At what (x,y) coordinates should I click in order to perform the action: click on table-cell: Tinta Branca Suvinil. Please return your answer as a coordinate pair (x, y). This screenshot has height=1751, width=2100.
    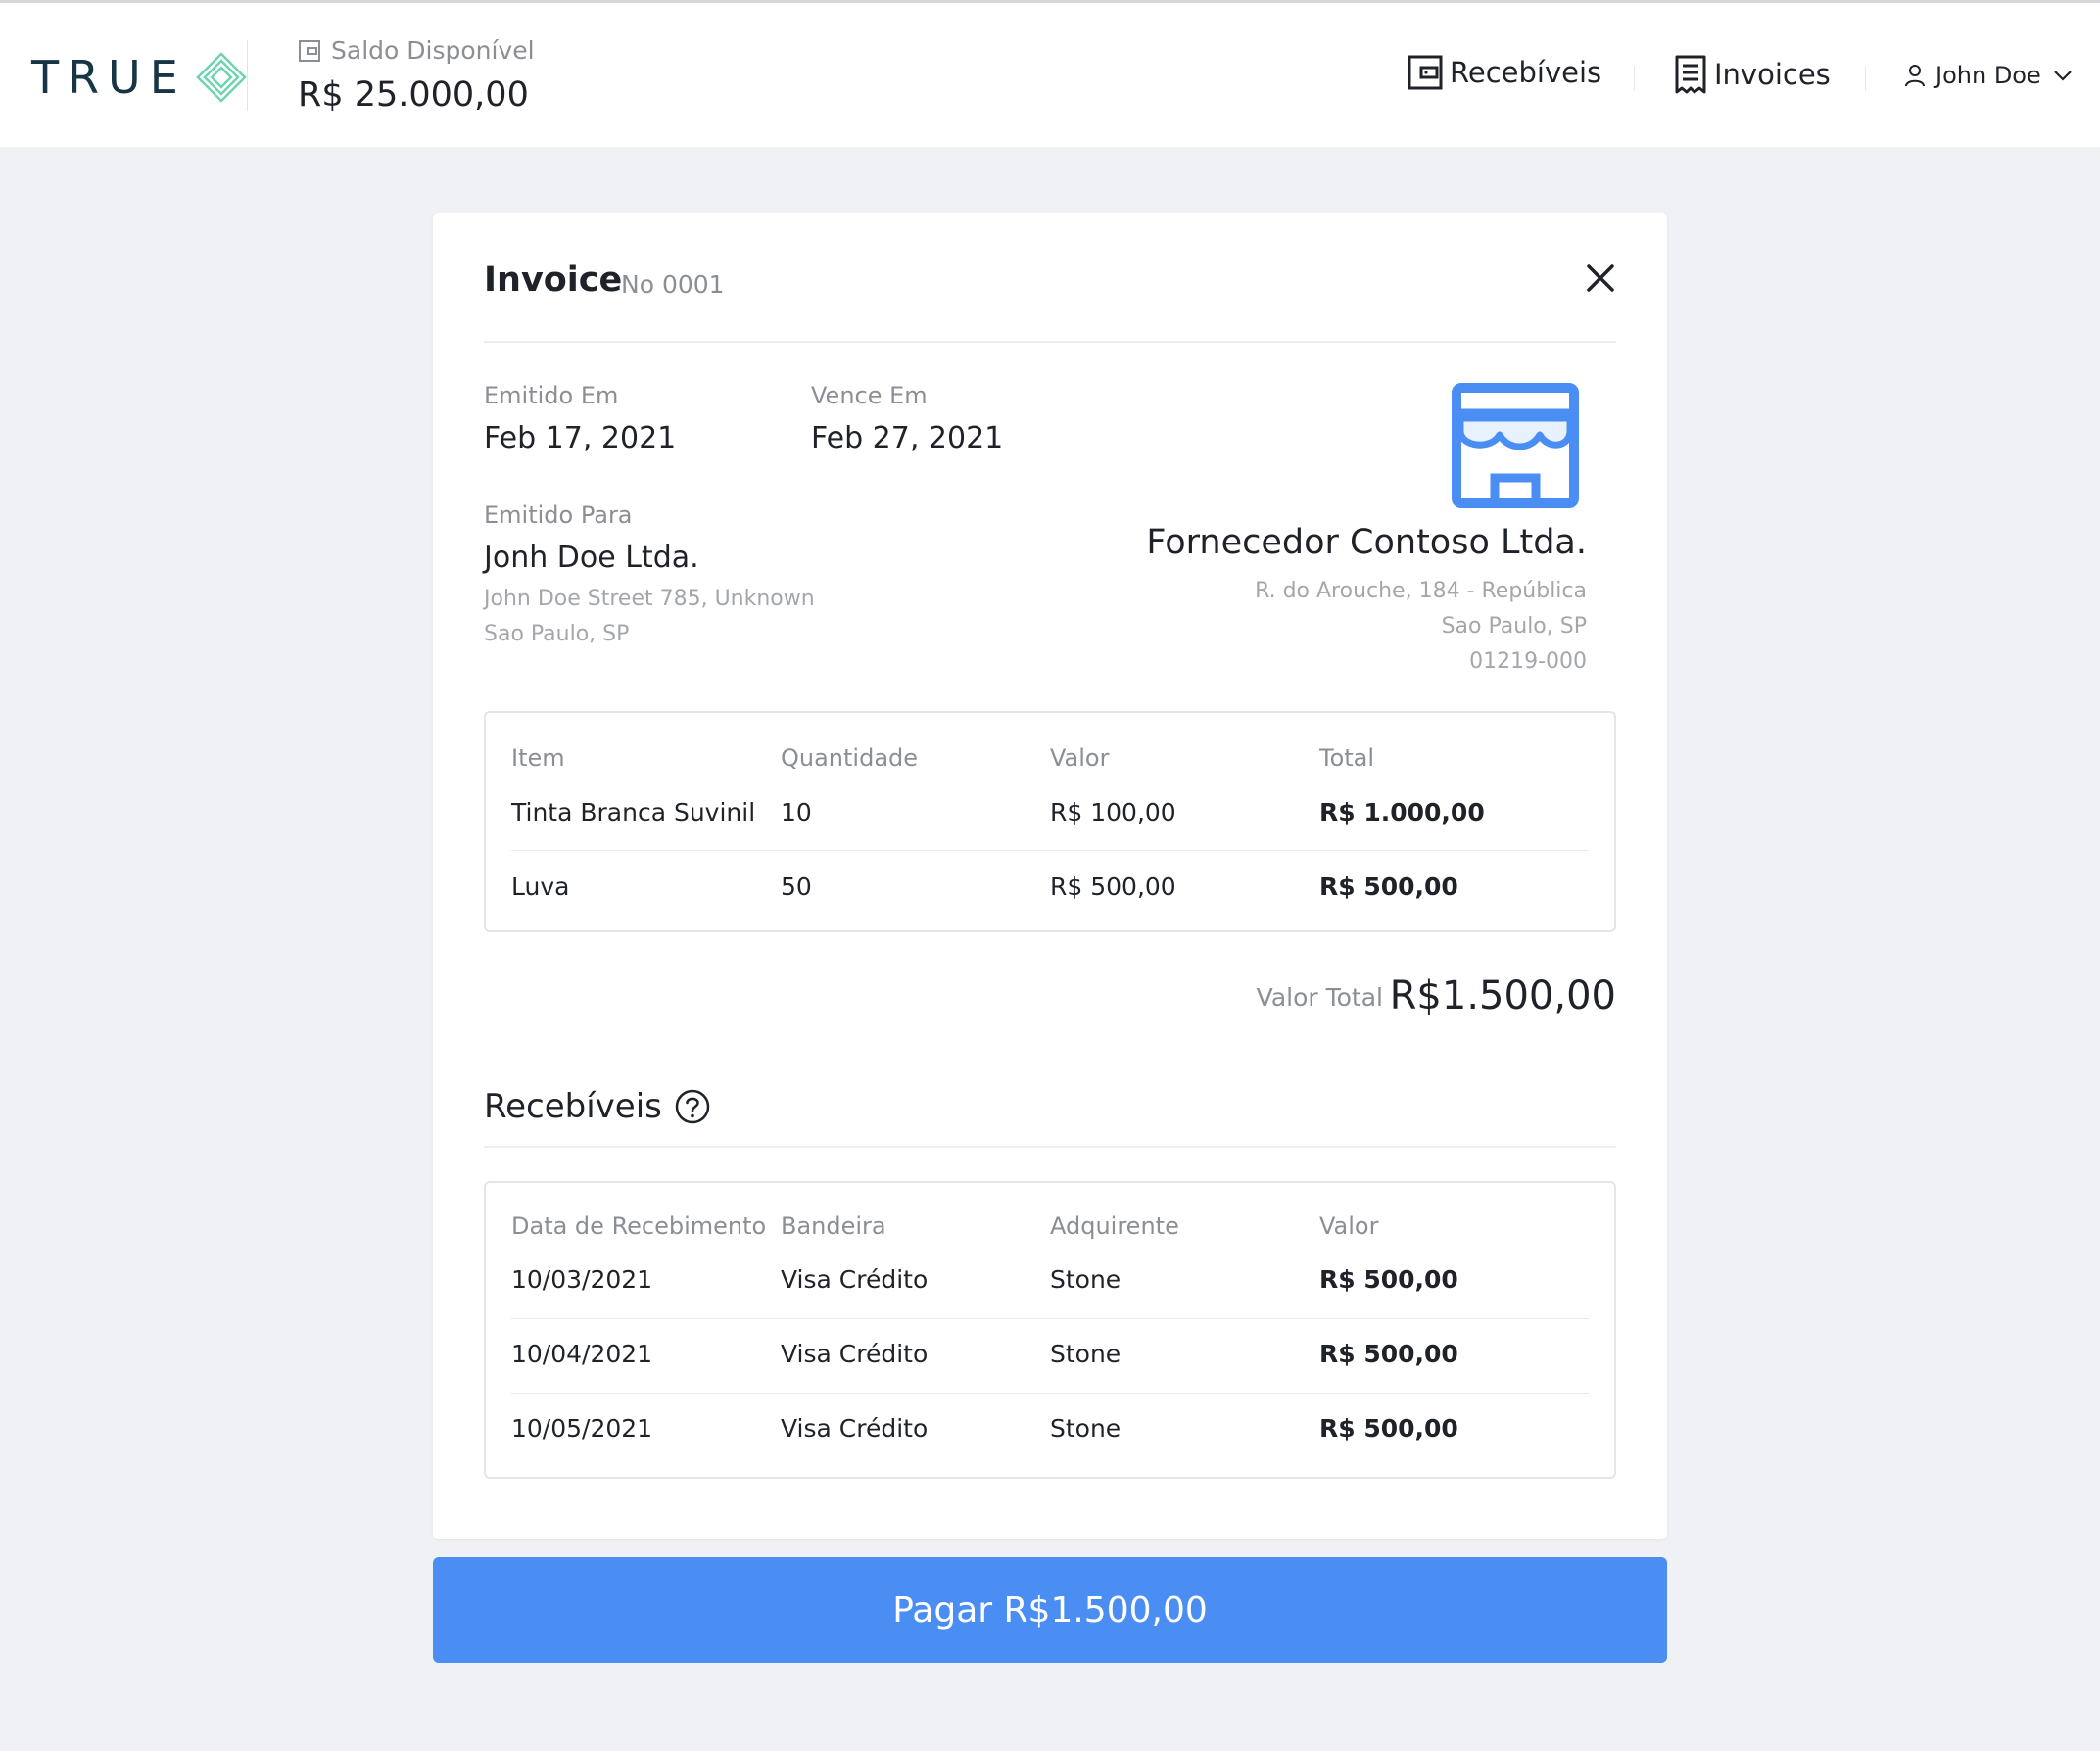
    Looking at the image, I should click on (634, 813).